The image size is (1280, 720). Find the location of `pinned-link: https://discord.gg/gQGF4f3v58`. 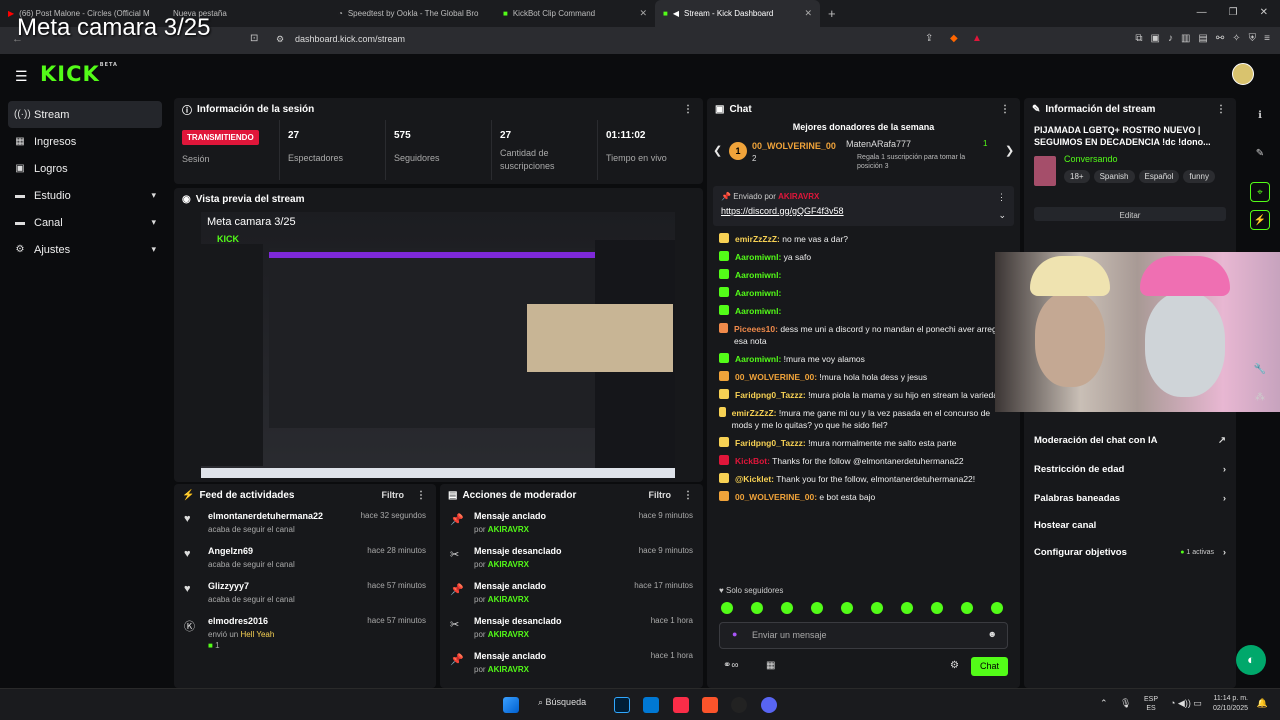

pinned-link: https://discord.gg/gQGF4f3v58 is located at coordinates (863, 211).